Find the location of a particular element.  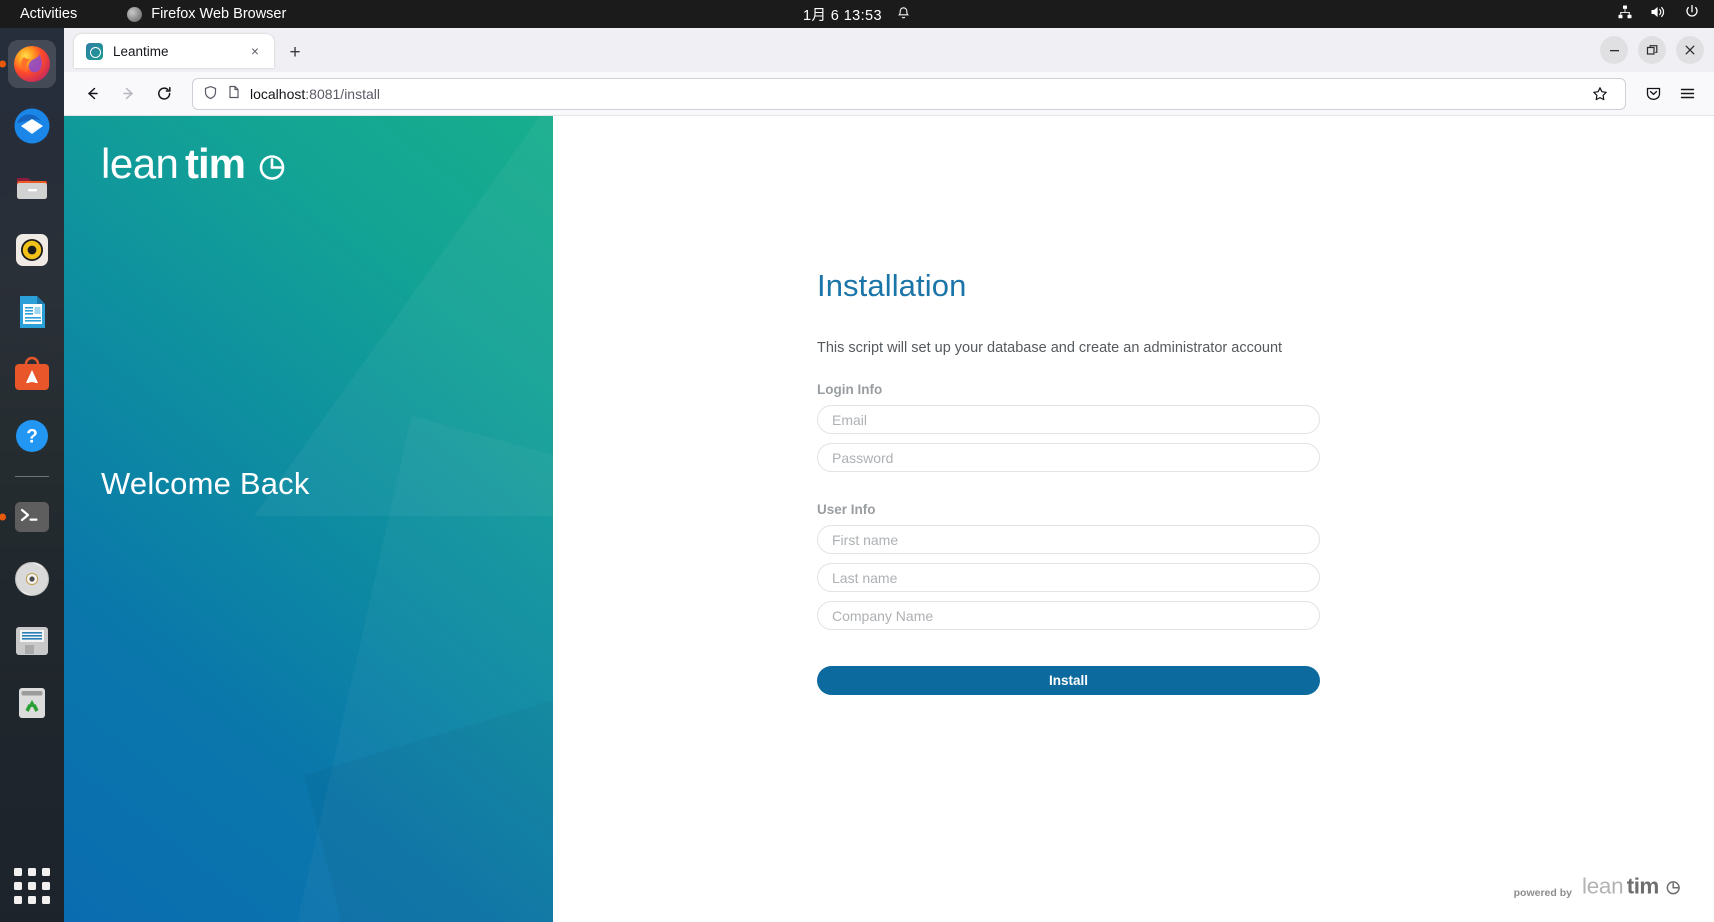

dock-item-ubuntu-software is located at coordinates (32, 374).